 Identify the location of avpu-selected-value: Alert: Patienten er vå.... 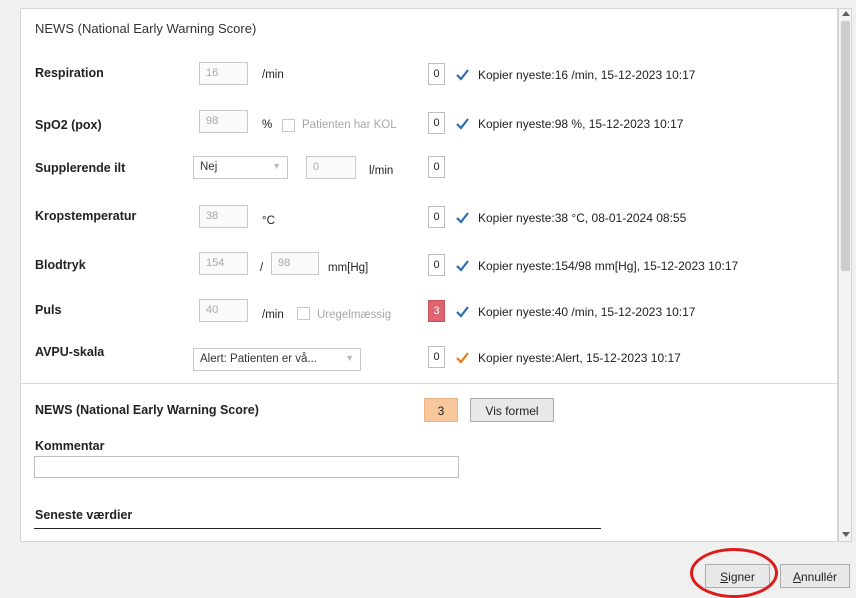
(258, 359).